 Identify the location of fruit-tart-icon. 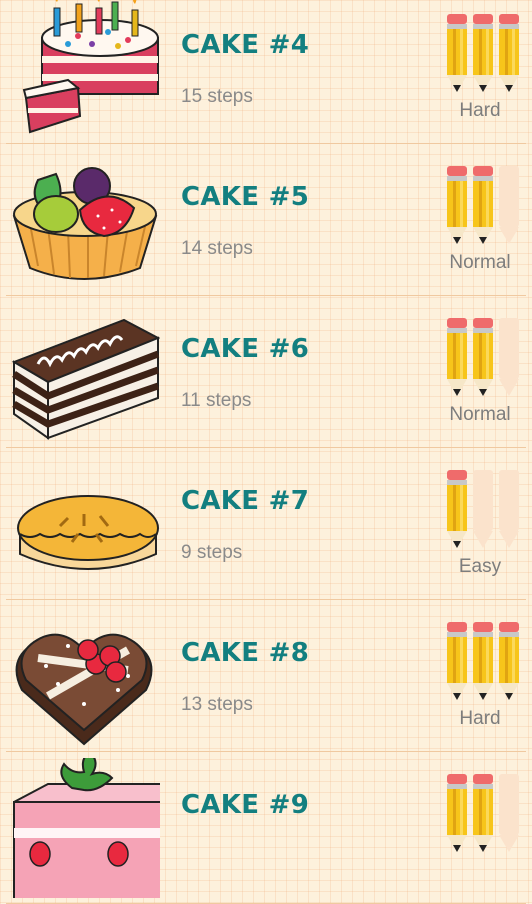
(85, 223).